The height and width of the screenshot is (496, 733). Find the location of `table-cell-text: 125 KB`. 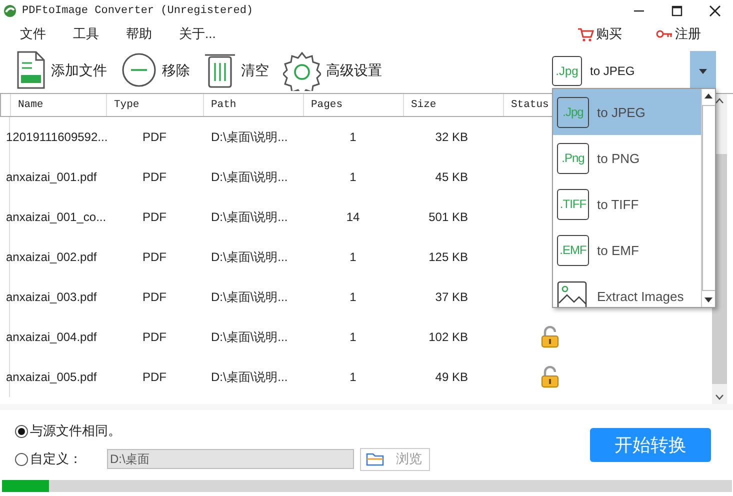

table-cell-text: 125 KB is located at coordinates (448, 257).